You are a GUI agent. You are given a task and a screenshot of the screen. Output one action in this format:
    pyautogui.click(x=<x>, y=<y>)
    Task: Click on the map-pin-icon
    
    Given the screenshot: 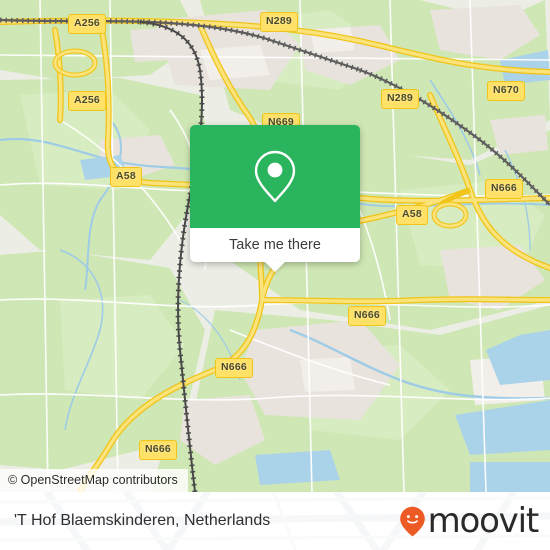 What is the action you would take?
    pyautogui.click(x=275, y=176)
    